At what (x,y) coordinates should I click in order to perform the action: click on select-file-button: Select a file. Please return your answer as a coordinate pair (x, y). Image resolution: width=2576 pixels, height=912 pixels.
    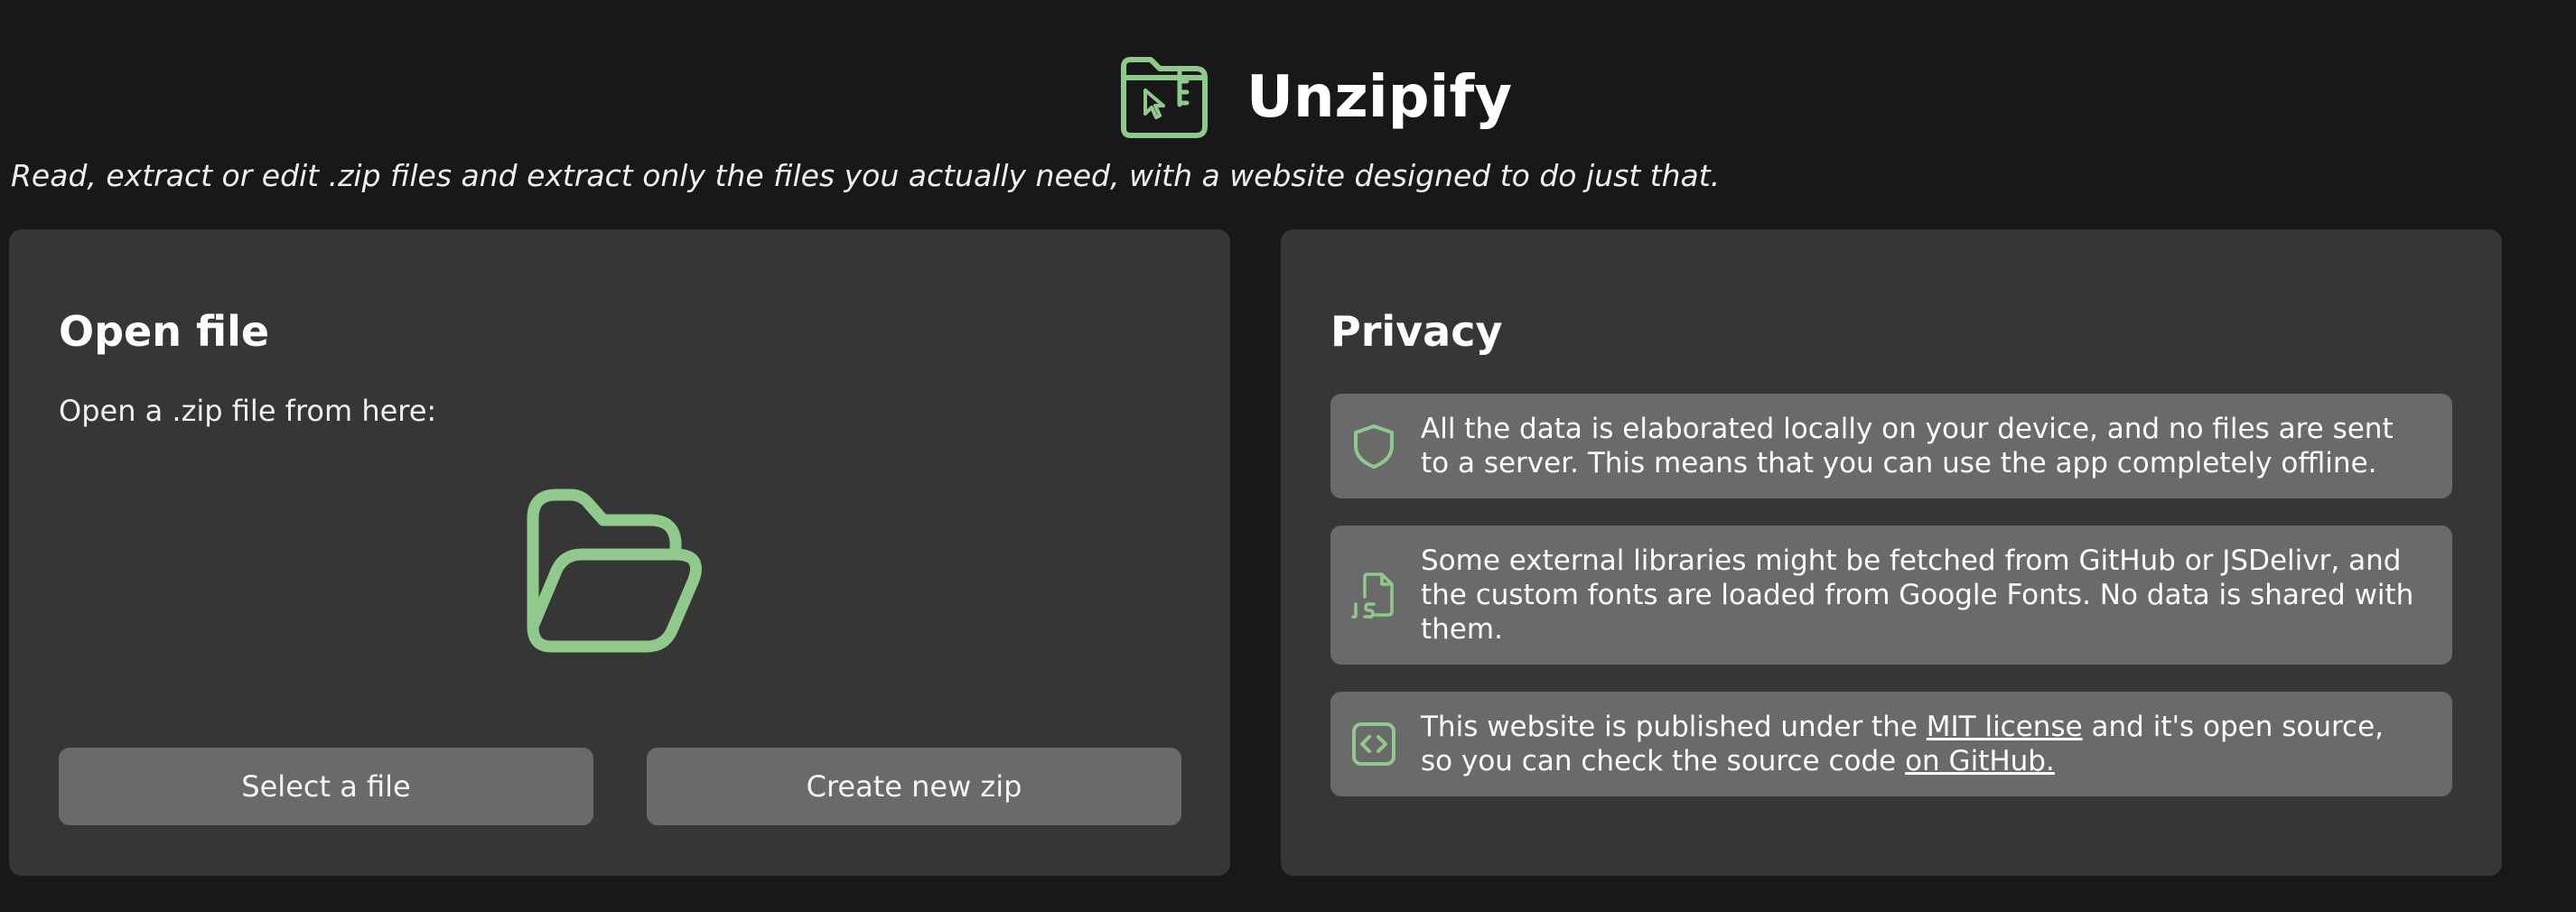
    Looking at the image, I should click on (326, 786).